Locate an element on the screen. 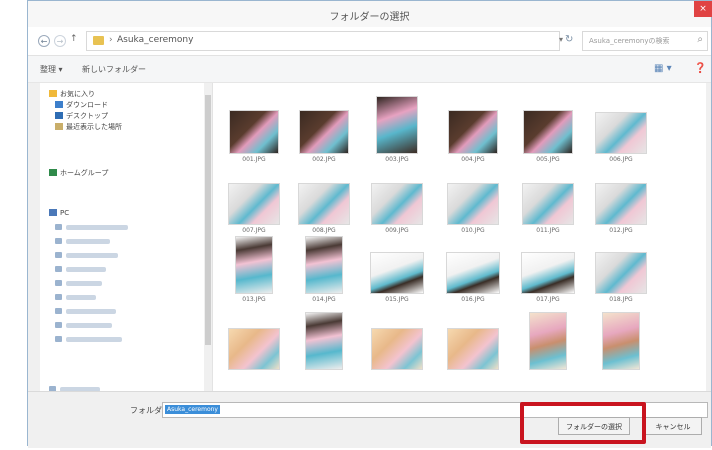 The height and width of the screenshot is (450, 712). download-icon is located at coordinates (59, 104).